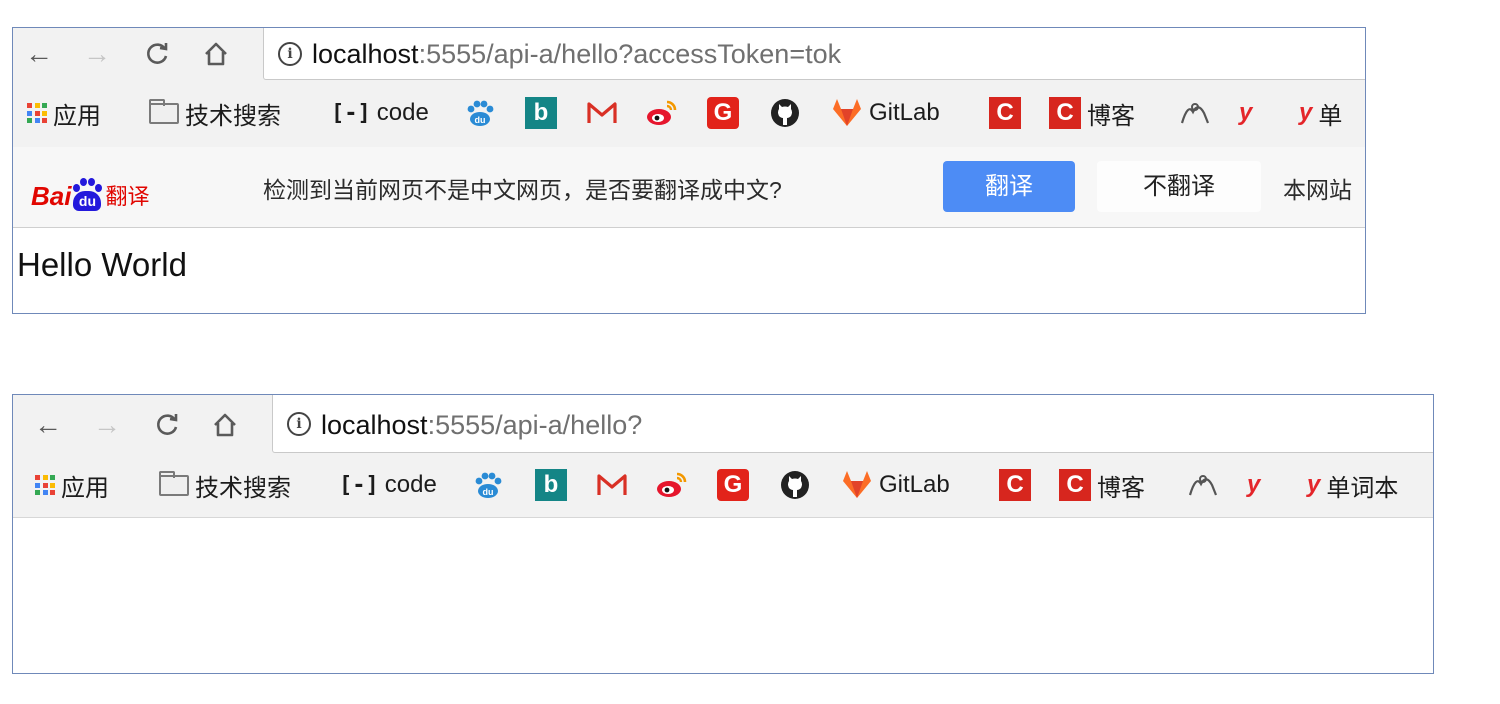 The width and height of the screenshot is (1500, 704). I want to click on translate-button: 翻译, so click(1009, 186).